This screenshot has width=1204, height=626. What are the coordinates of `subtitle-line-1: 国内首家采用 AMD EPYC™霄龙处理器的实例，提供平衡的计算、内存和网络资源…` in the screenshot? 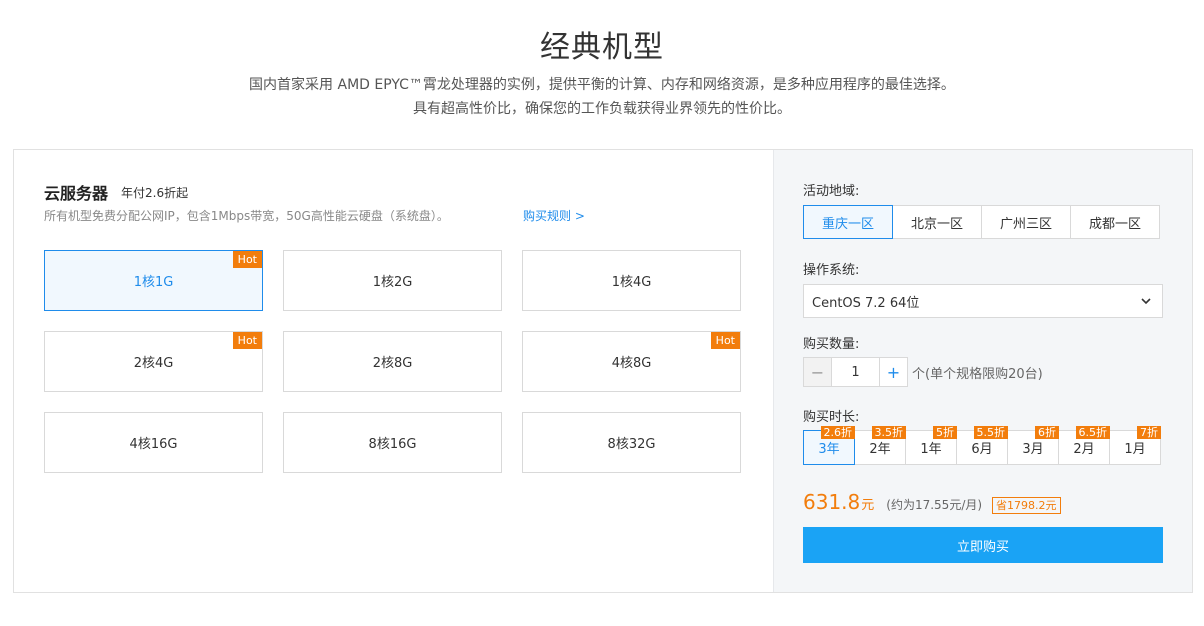 It's located at (602, 85).